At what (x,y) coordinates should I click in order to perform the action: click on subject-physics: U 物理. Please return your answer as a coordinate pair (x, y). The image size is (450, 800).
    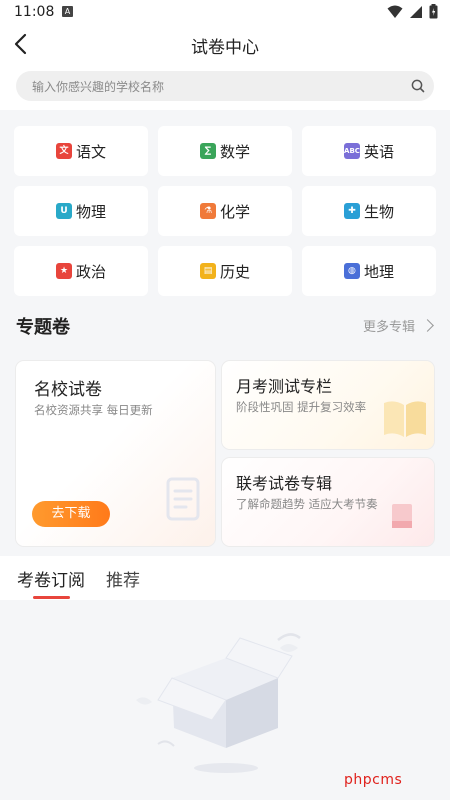
    Looking at the image, I should click on (81, 211).